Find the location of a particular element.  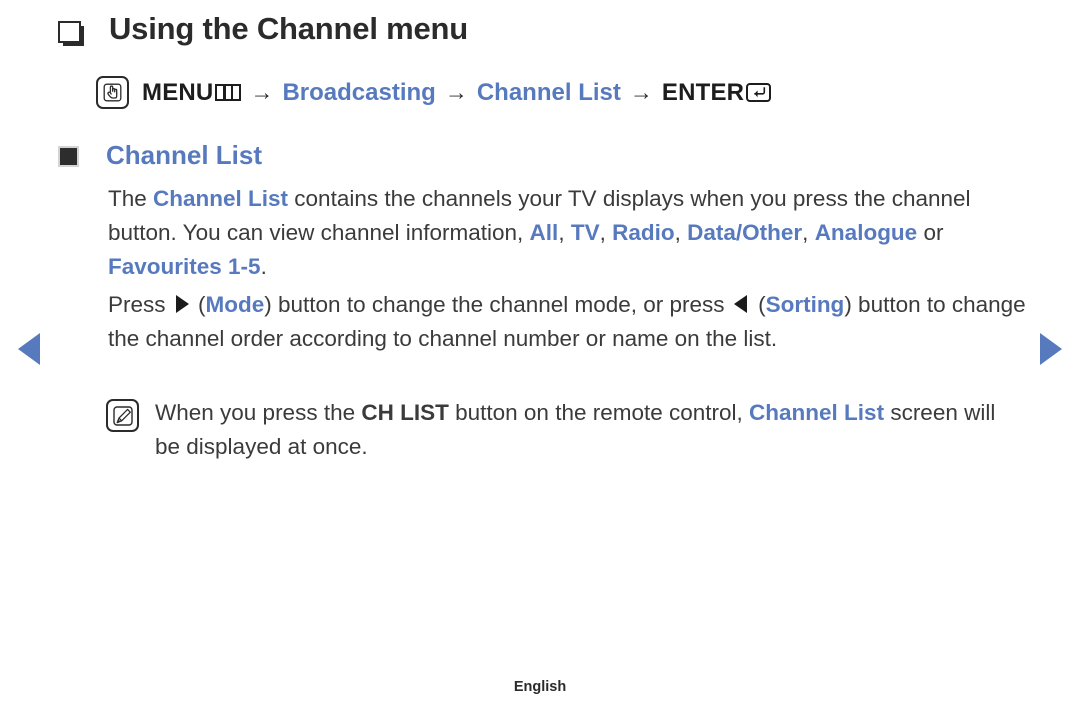

note-text-1: When you press the is located at coordinates (258, 412).